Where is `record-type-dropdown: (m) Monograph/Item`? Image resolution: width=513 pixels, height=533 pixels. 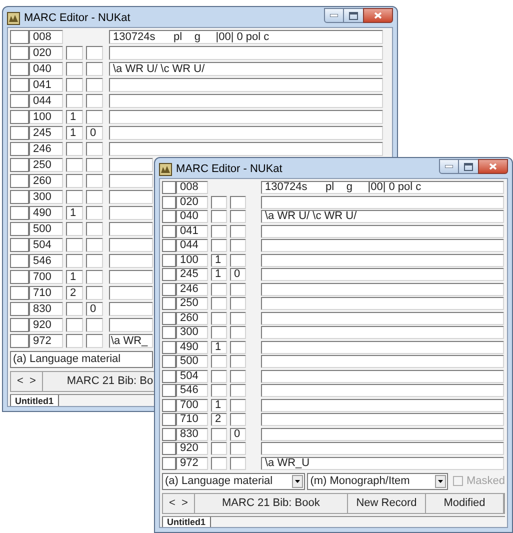
record-type-dropdown: (m) Monograph/Item is located at coordinates (377, 481).